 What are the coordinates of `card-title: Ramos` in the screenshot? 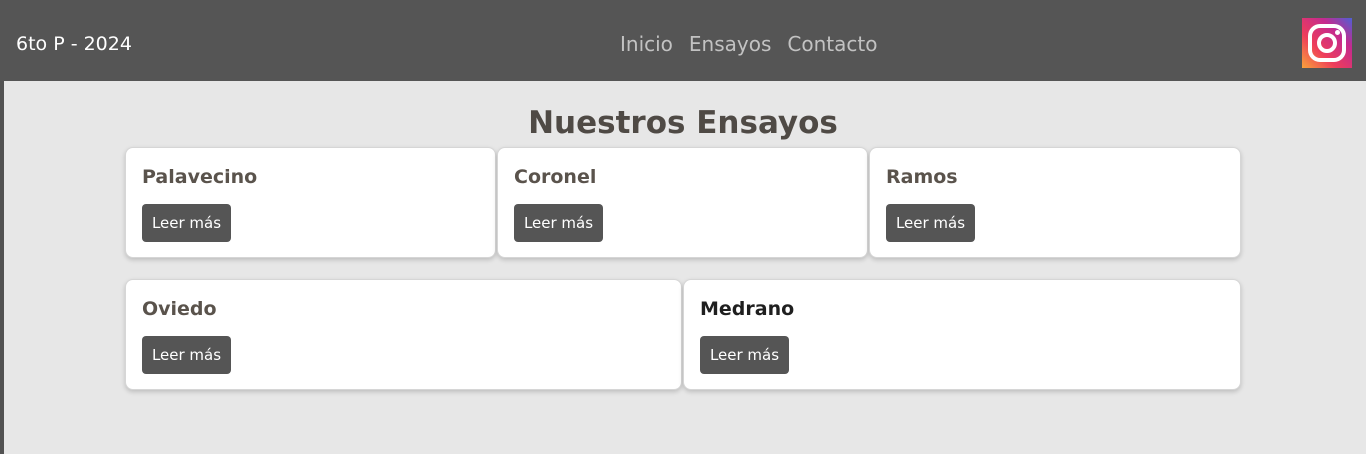 It's located at (922, 177).